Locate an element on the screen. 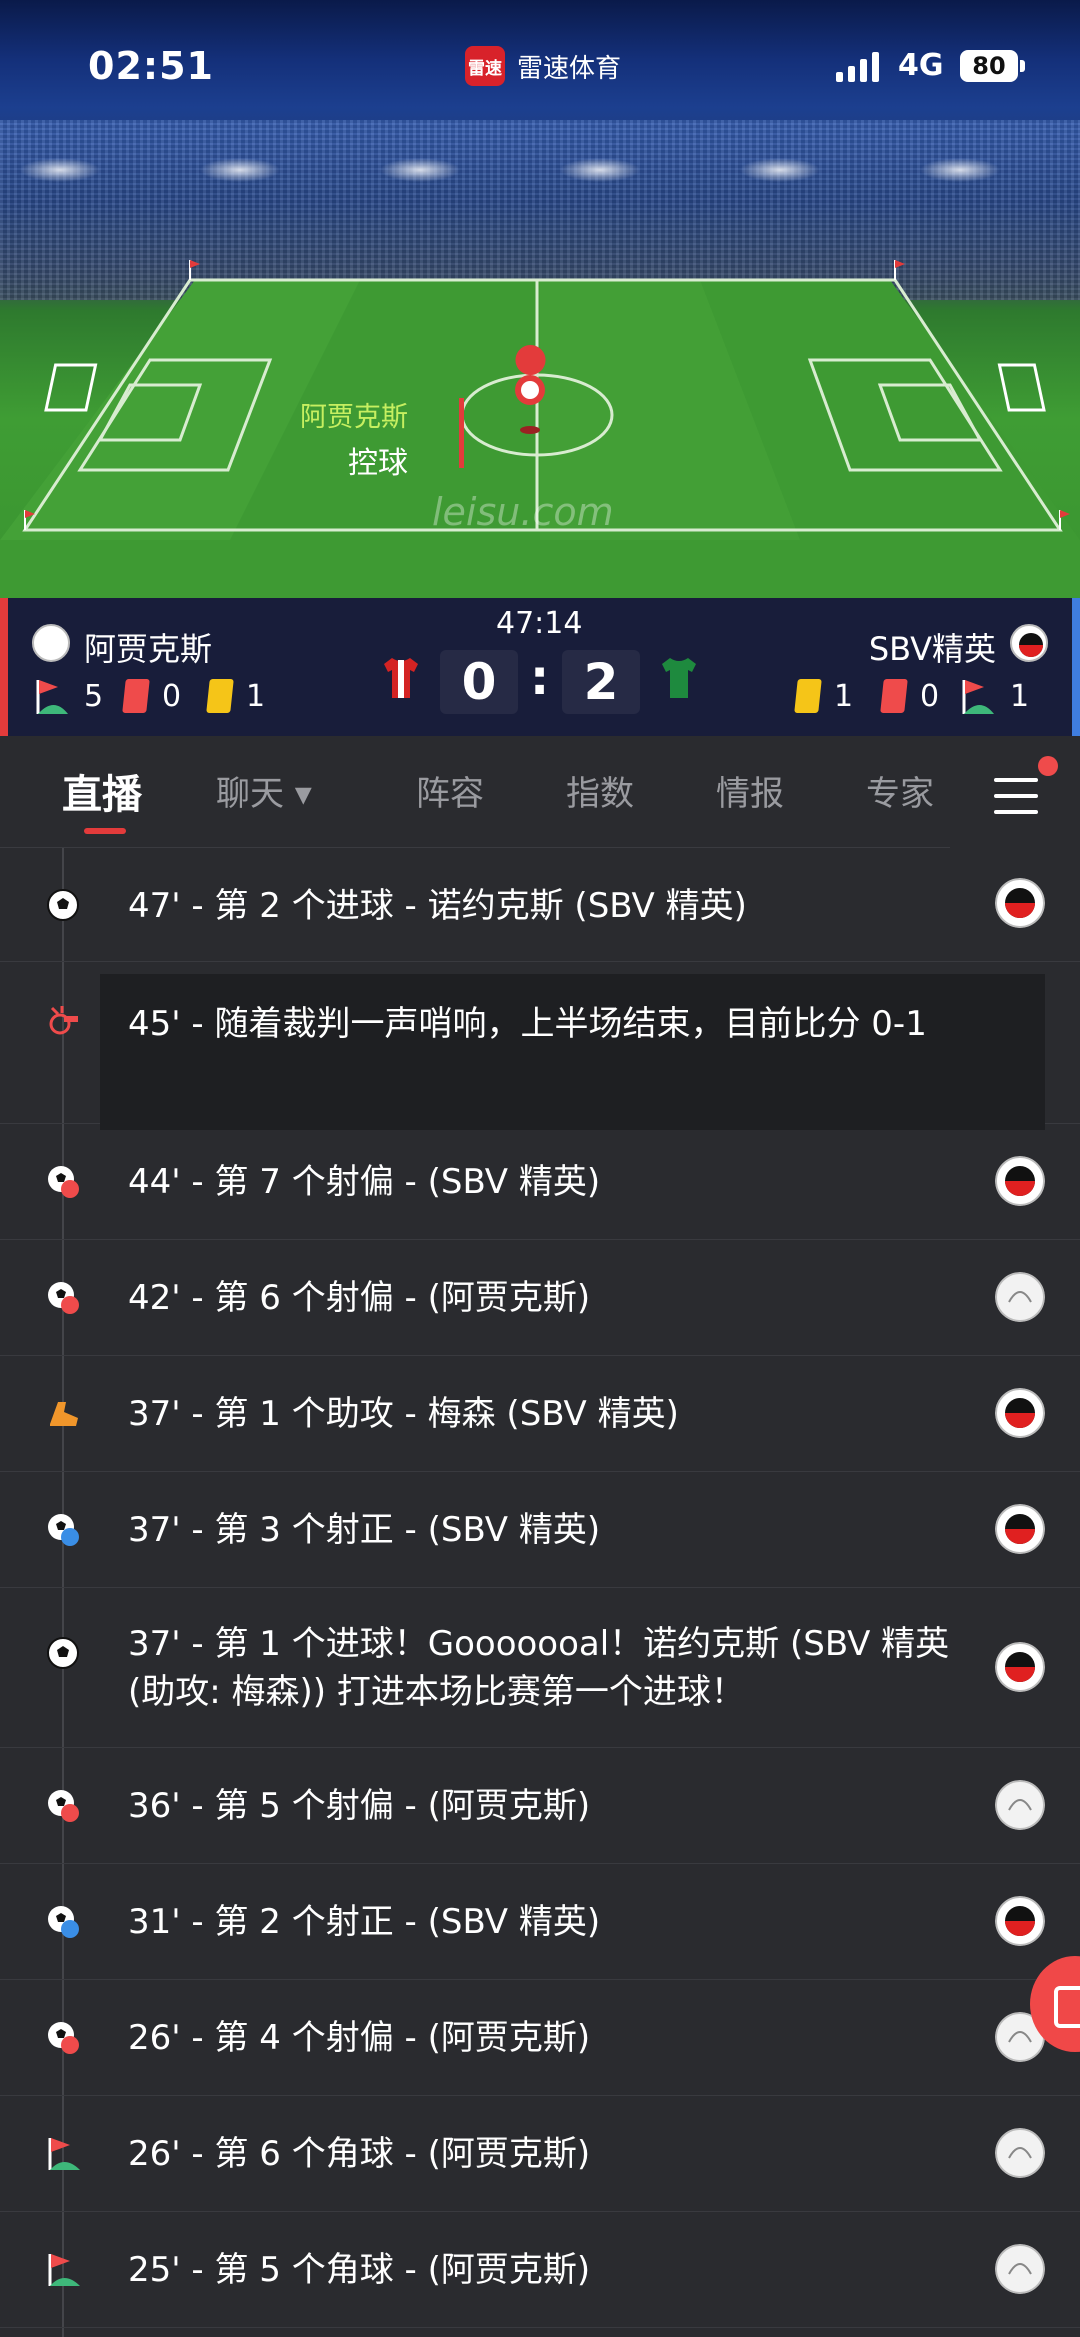  event-row: 26' - 第 4 个射偏 - (阿贾克斯) is located at coordinates (540, 2038).